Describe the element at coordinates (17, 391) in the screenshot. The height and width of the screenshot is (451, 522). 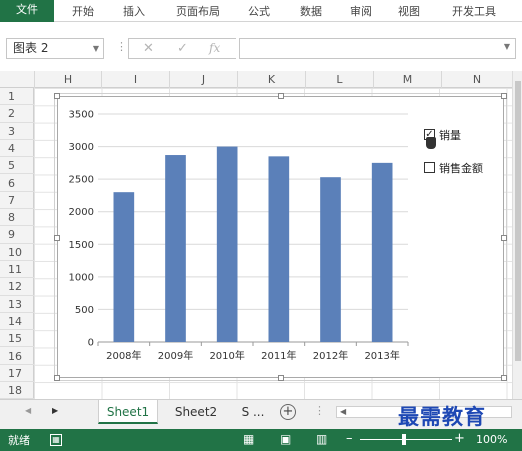
I see `row-header: 18` at that location.